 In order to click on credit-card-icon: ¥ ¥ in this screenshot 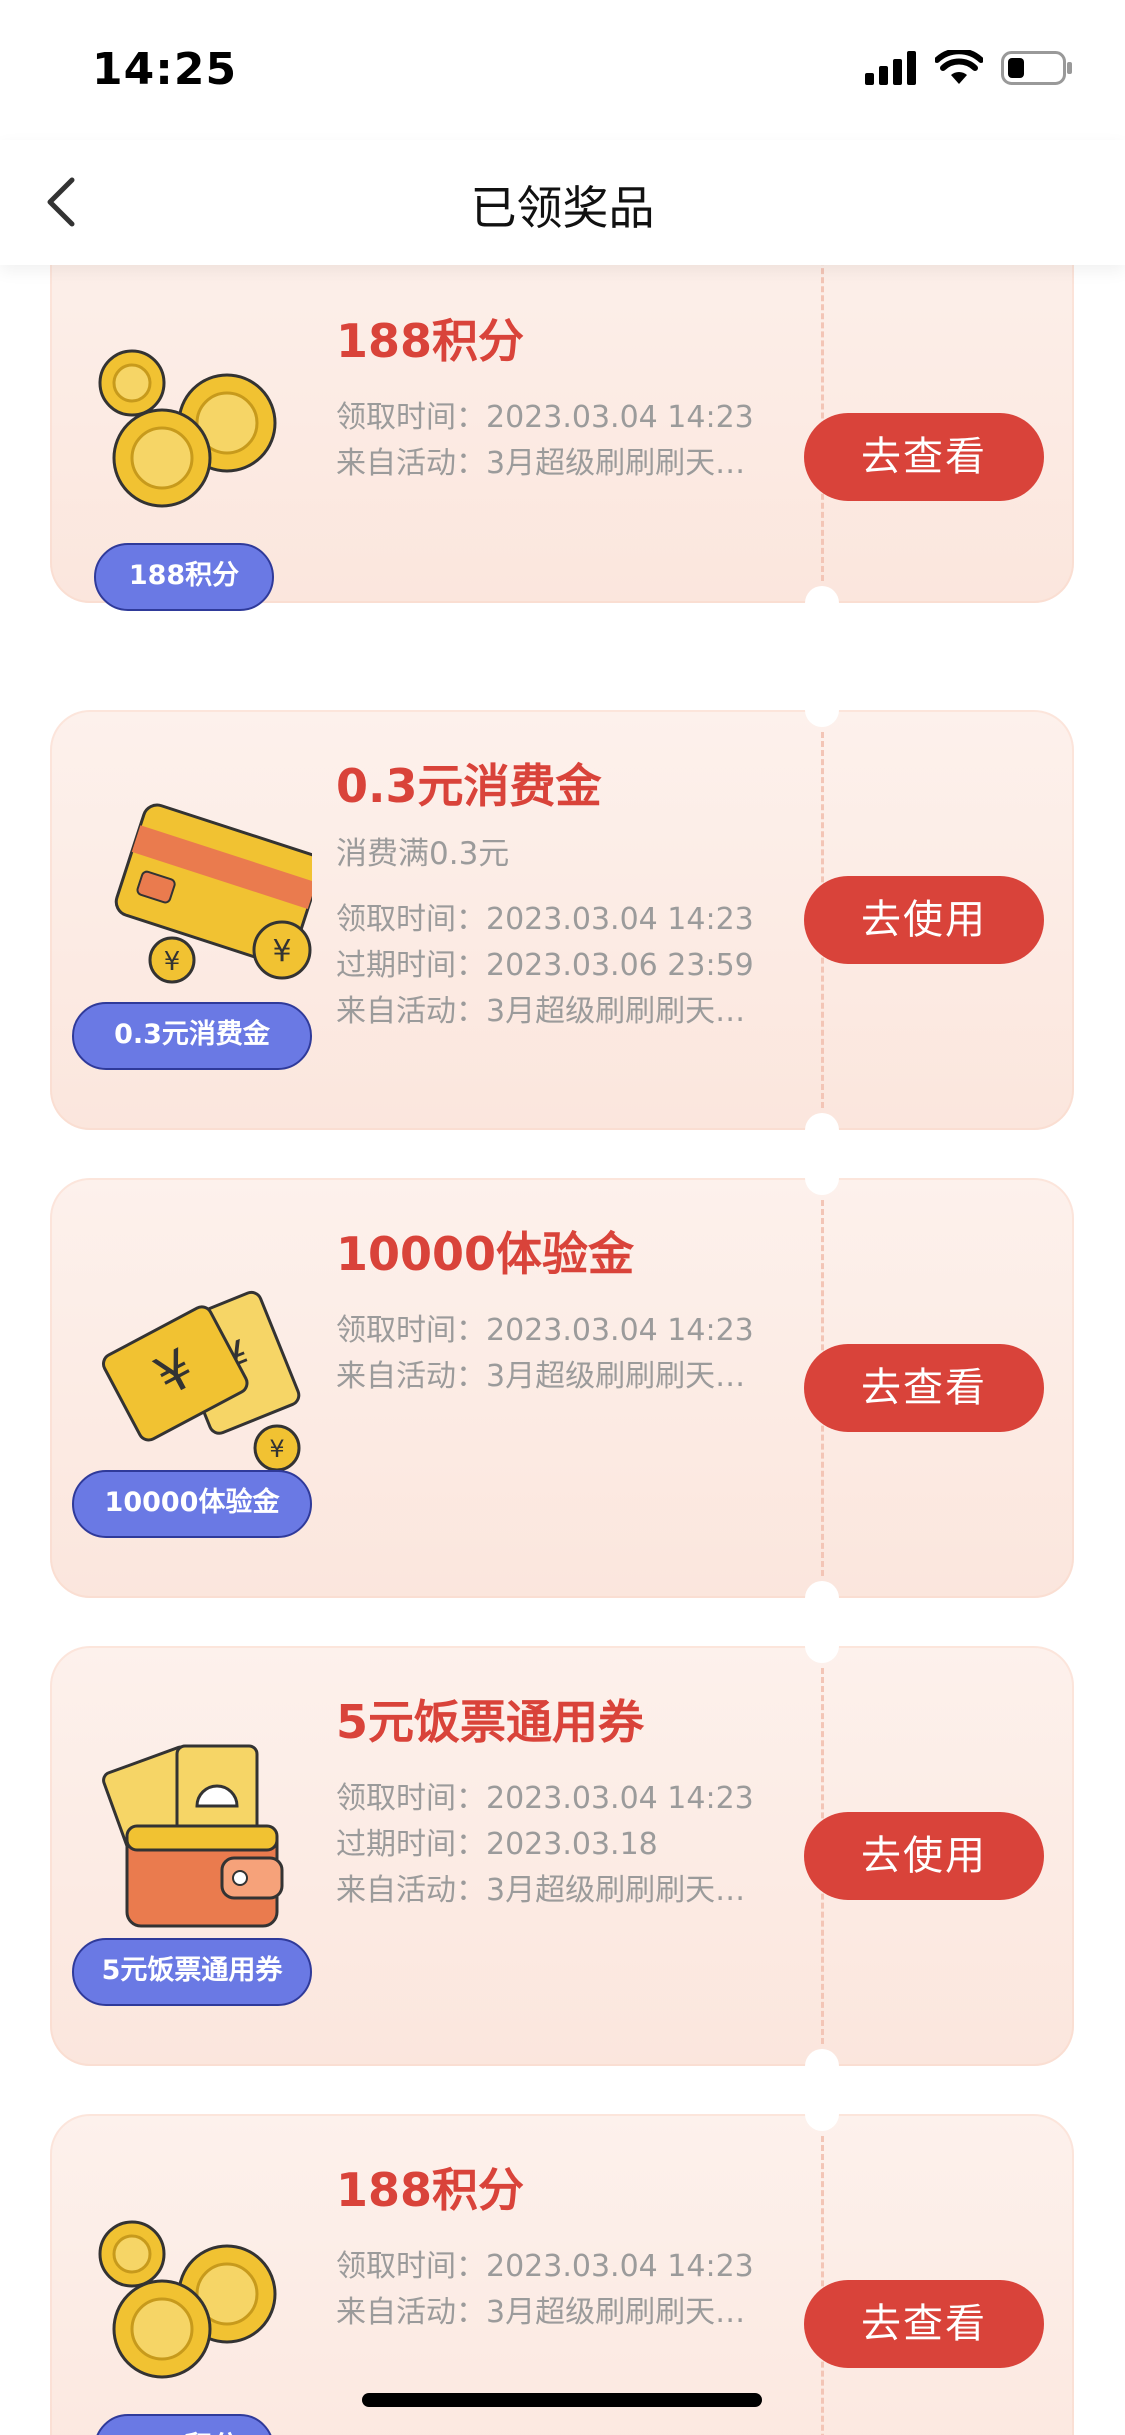, I will do `click(213, 893)`.